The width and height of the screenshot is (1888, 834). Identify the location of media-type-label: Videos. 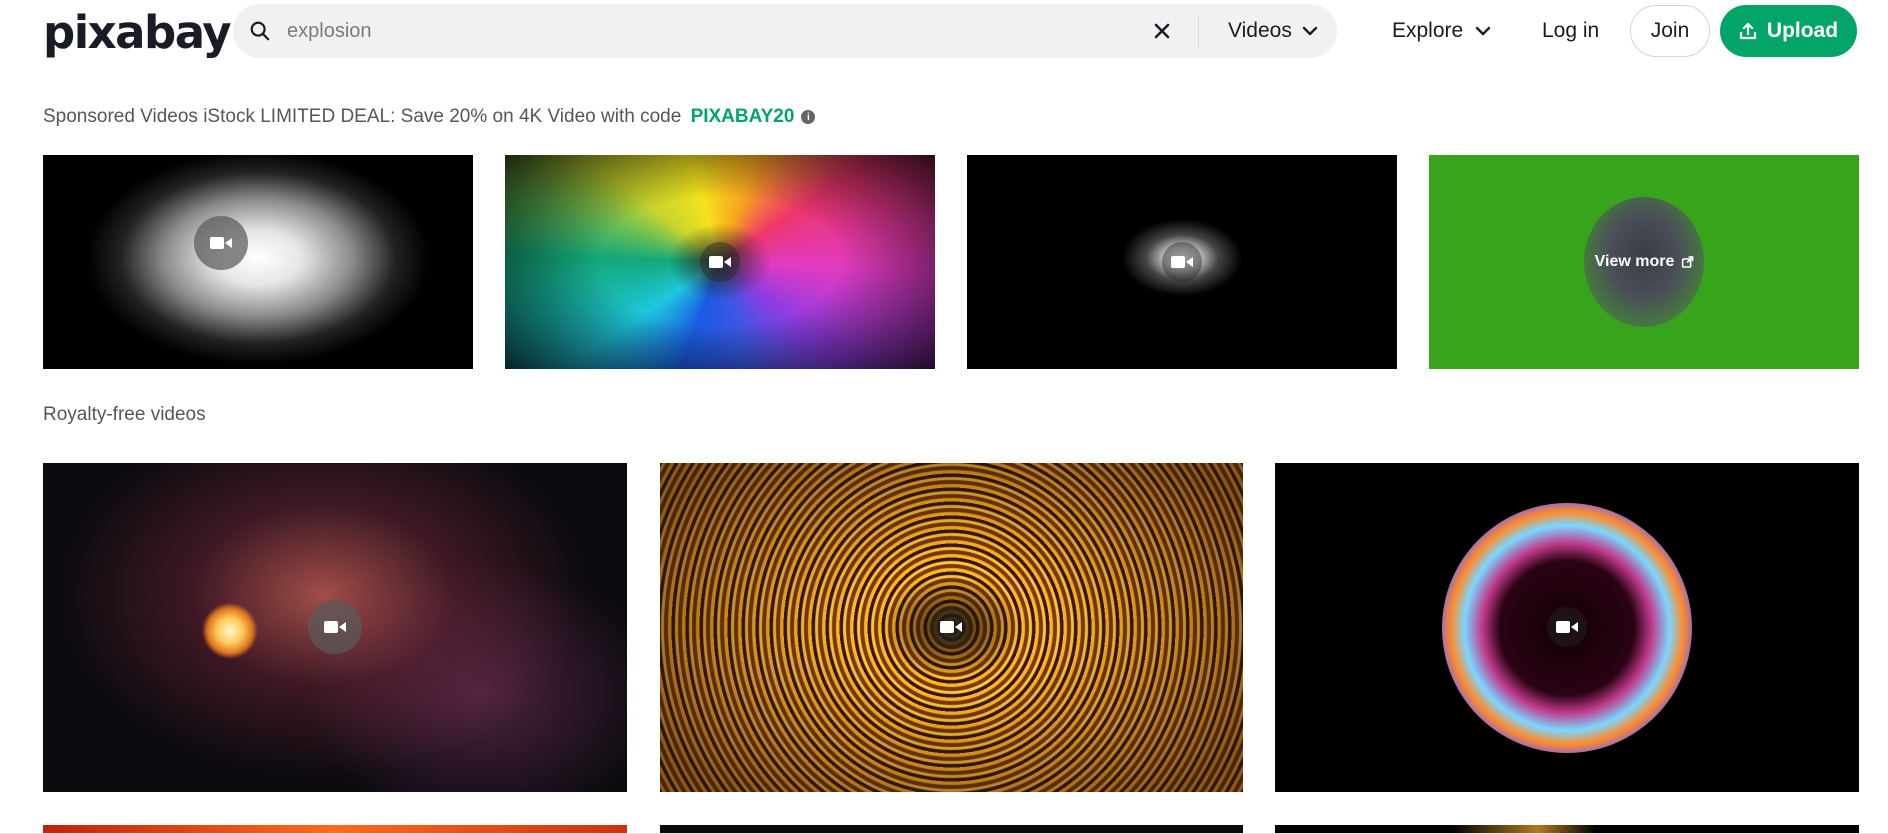
(1260, 30).